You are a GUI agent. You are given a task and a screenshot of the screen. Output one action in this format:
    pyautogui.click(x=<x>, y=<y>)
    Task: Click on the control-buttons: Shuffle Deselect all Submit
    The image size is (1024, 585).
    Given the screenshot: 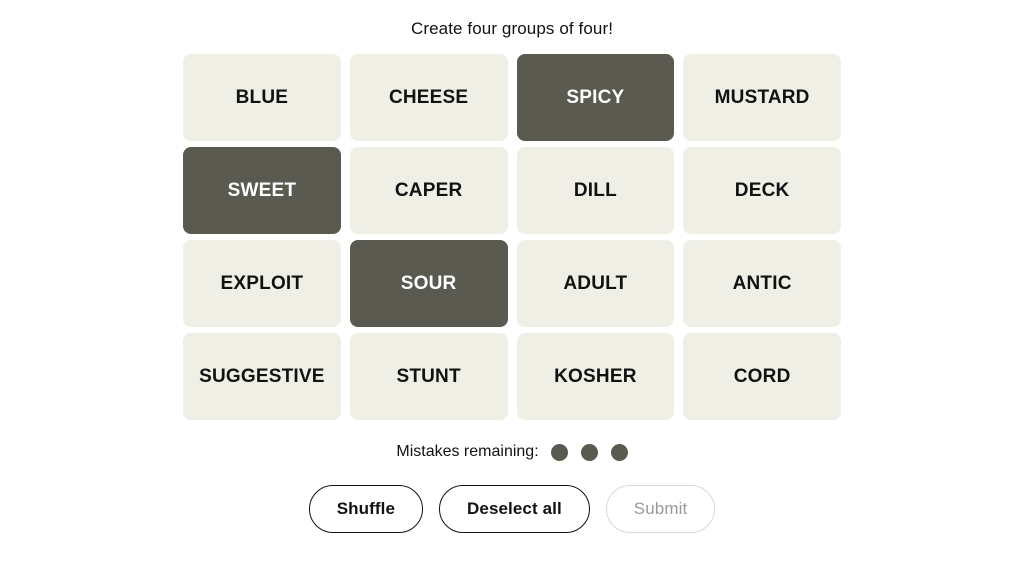 What is the action you would take?
    pyautogui.click(x=512, y=509)
    